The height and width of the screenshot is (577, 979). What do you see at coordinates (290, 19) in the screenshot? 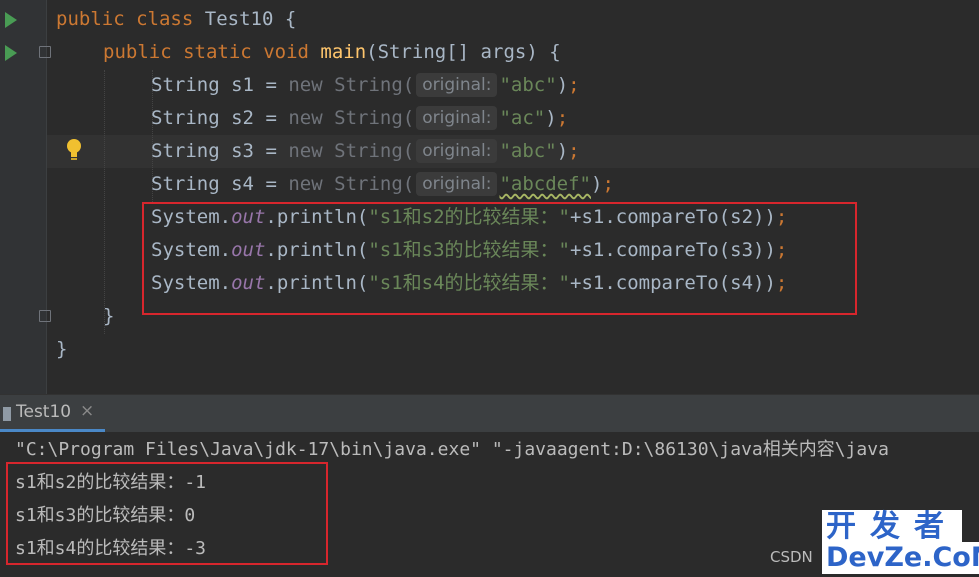
I see `brace: {` at bounding box center [290, 19].